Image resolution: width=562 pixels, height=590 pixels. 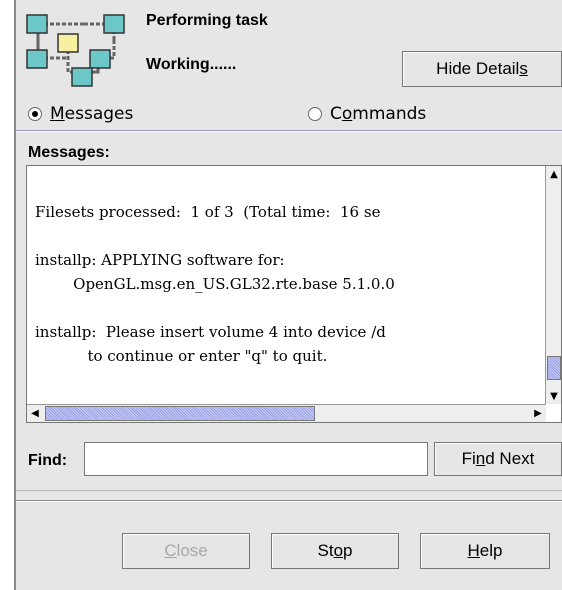 What do you see at coordinates (99, 114) in the screenshot?
I see `messages-radio-rest: essages` at bounding box center [99, 114].